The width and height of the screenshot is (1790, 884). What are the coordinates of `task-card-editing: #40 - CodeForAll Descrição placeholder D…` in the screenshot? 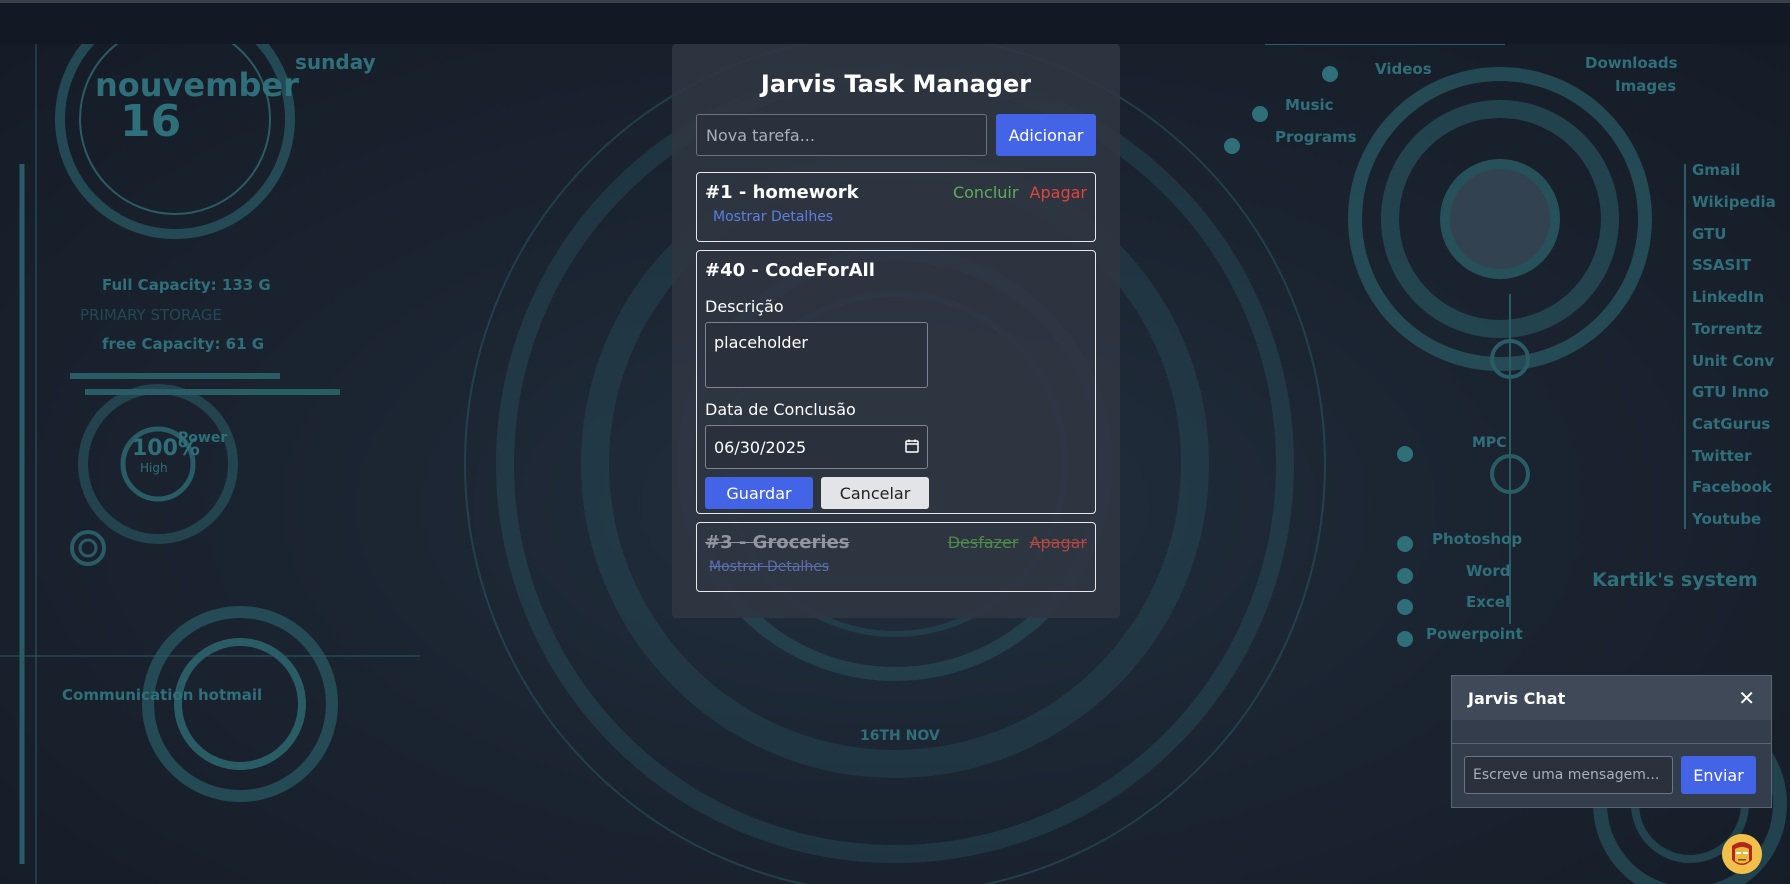 It's located at (896, 382).